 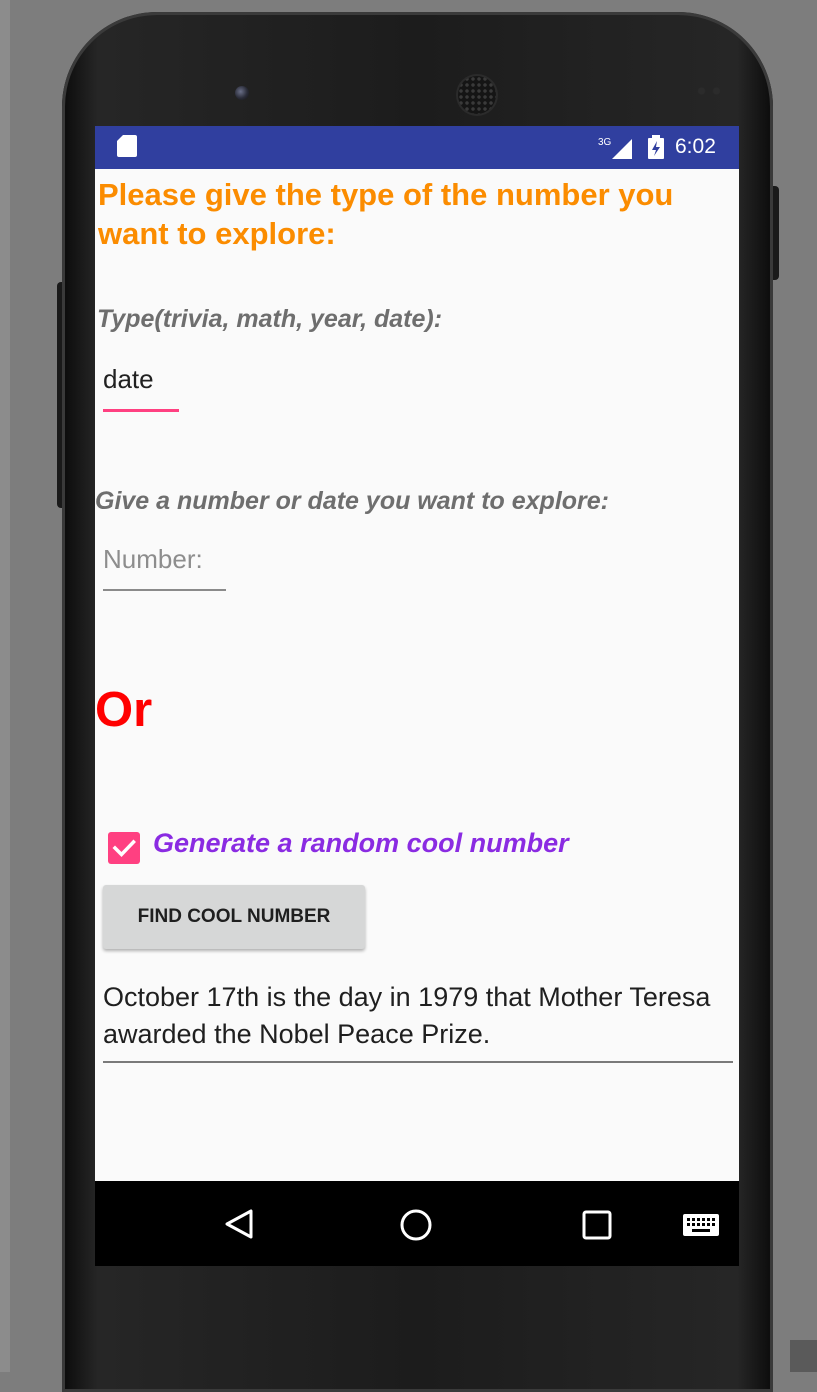 I want to click on background-edge, so click(x=5, y=686).